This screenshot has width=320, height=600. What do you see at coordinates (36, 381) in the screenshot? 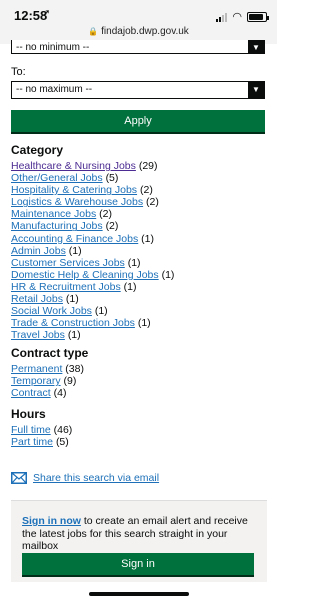
I see `contract-link: Temporary` at bounding box center [36, 381].